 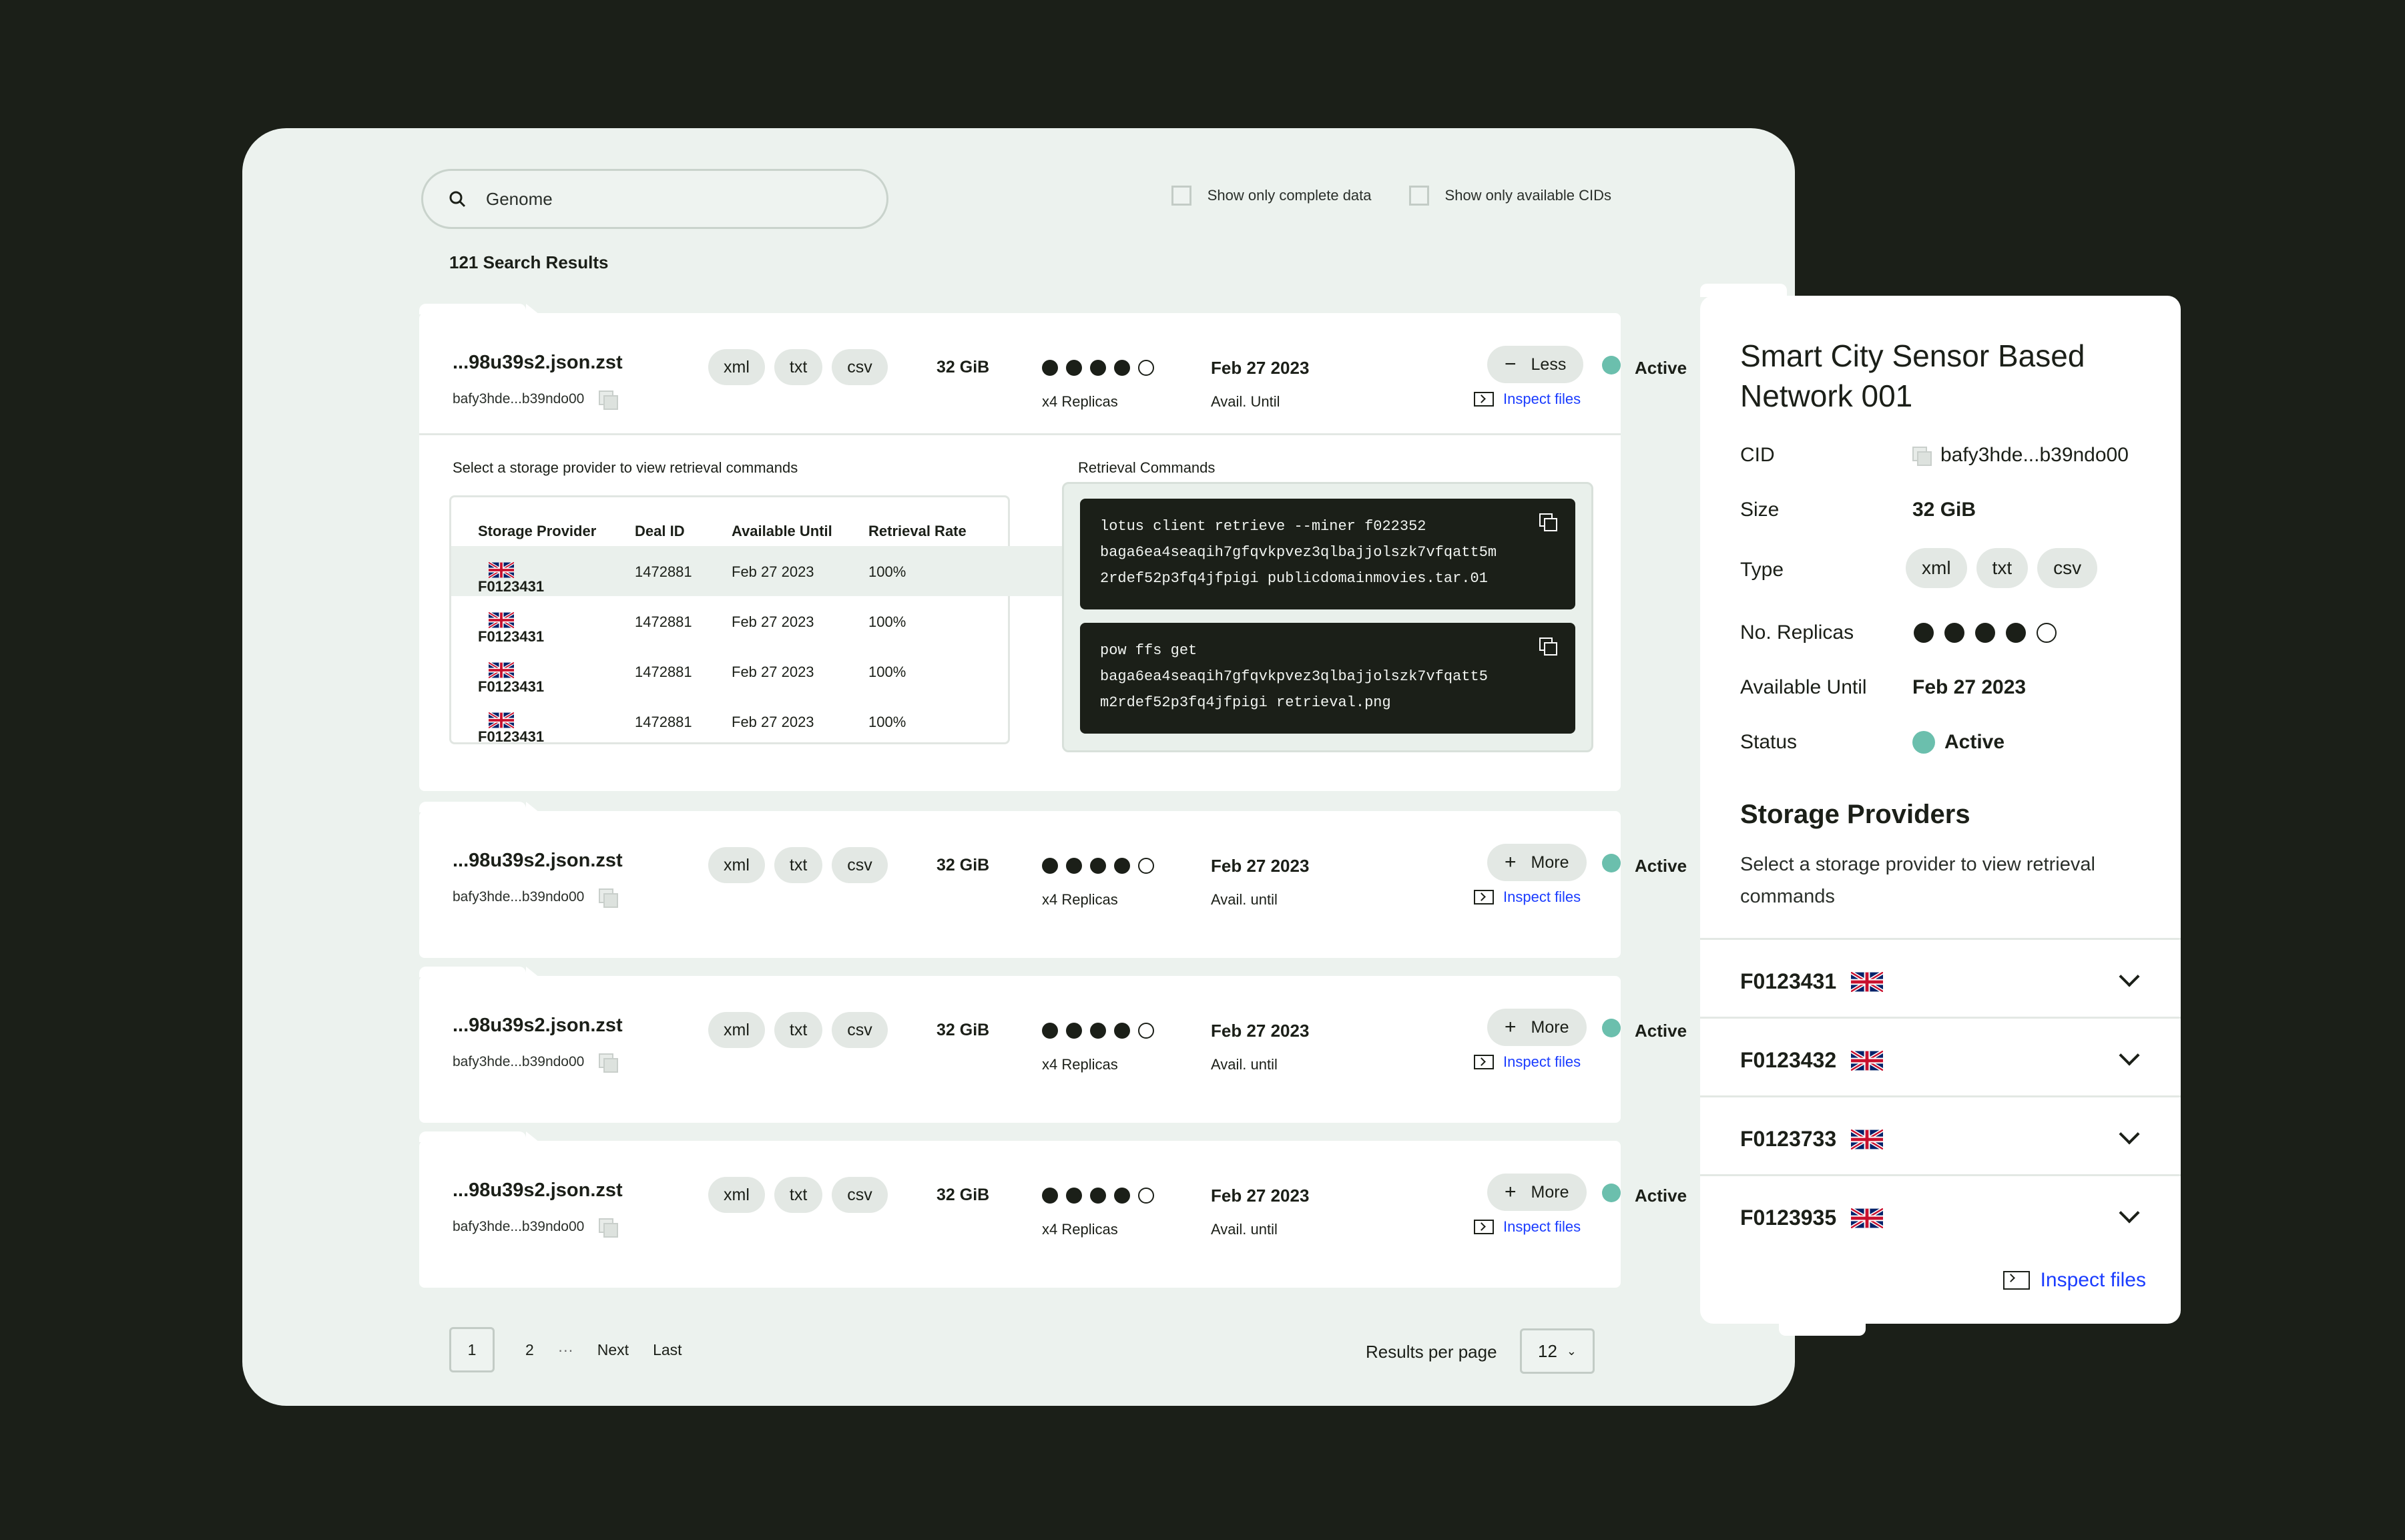 What do you see at coordinates (1547, 1350) in the screenshot?
I see `results-per-page-value: 12` at bounding box center [1547, 1350].